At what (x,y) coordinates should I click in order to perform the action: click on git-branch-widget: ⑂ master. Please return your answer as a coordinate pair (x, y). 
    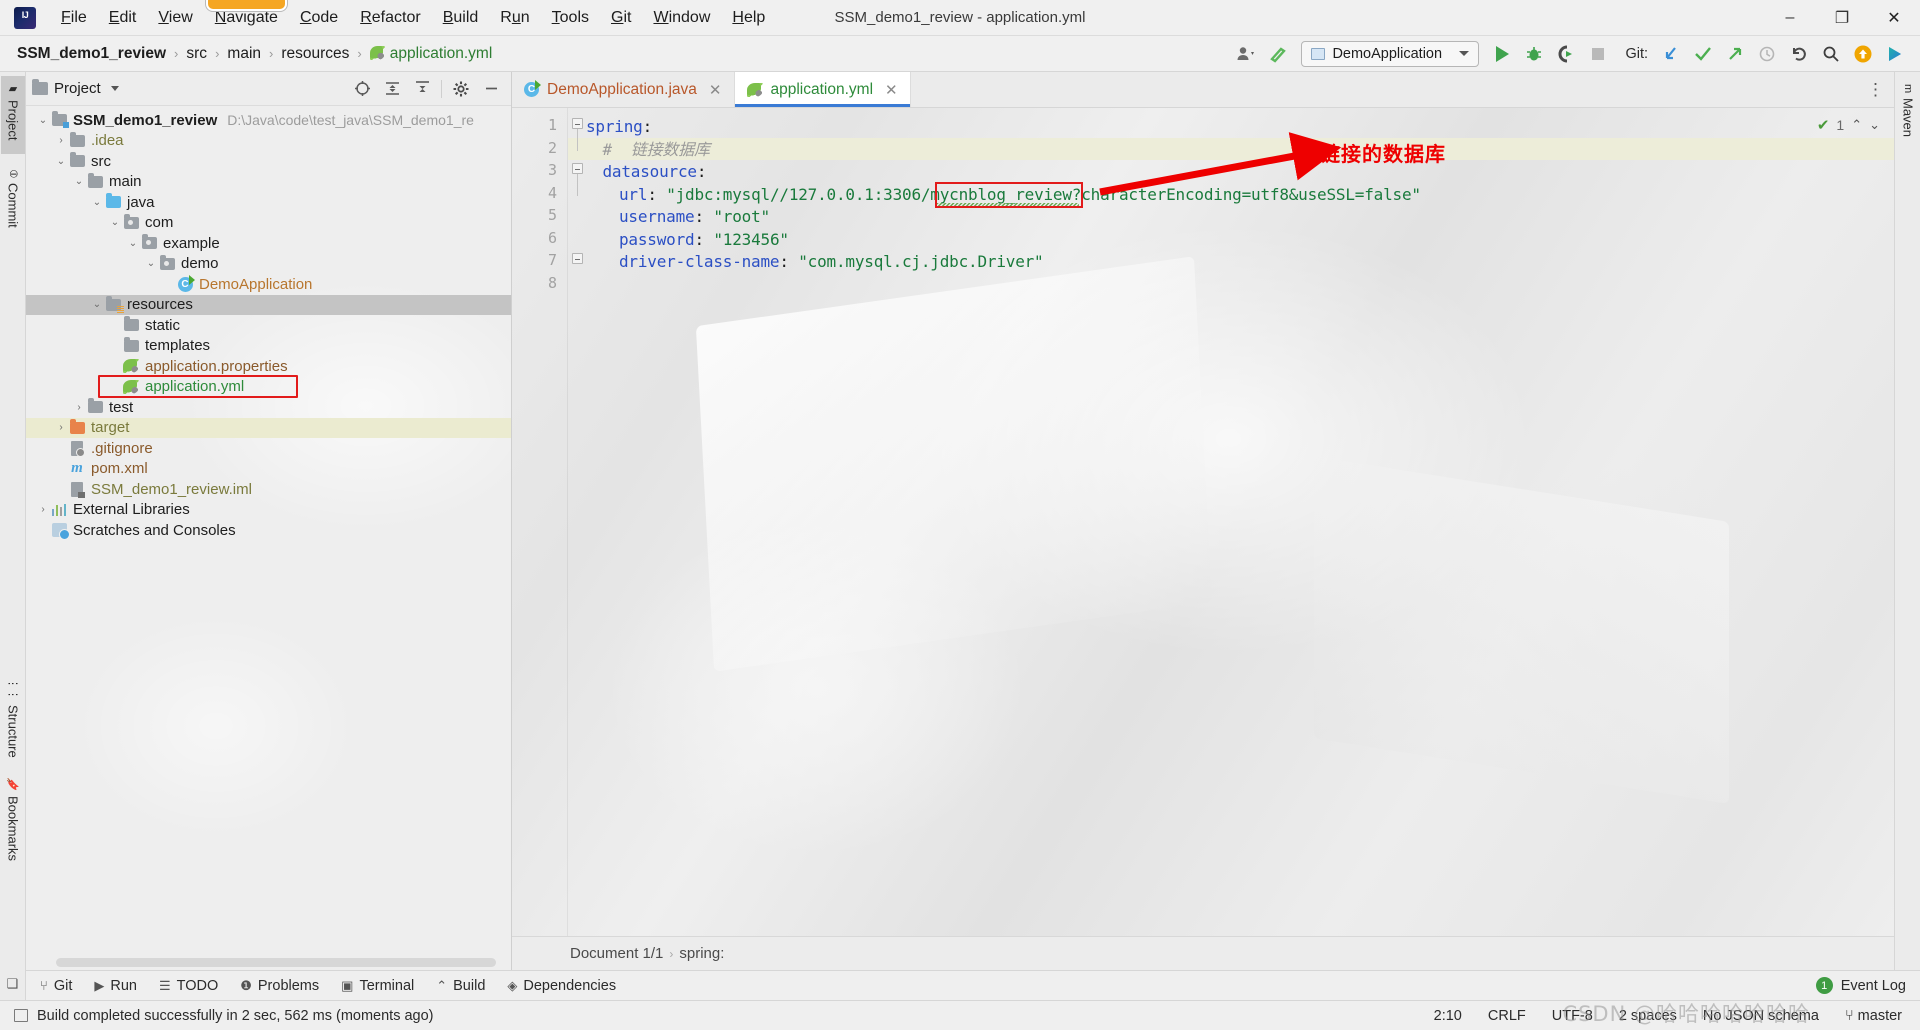
    Looking at the image, I should click on (1873, 1016).